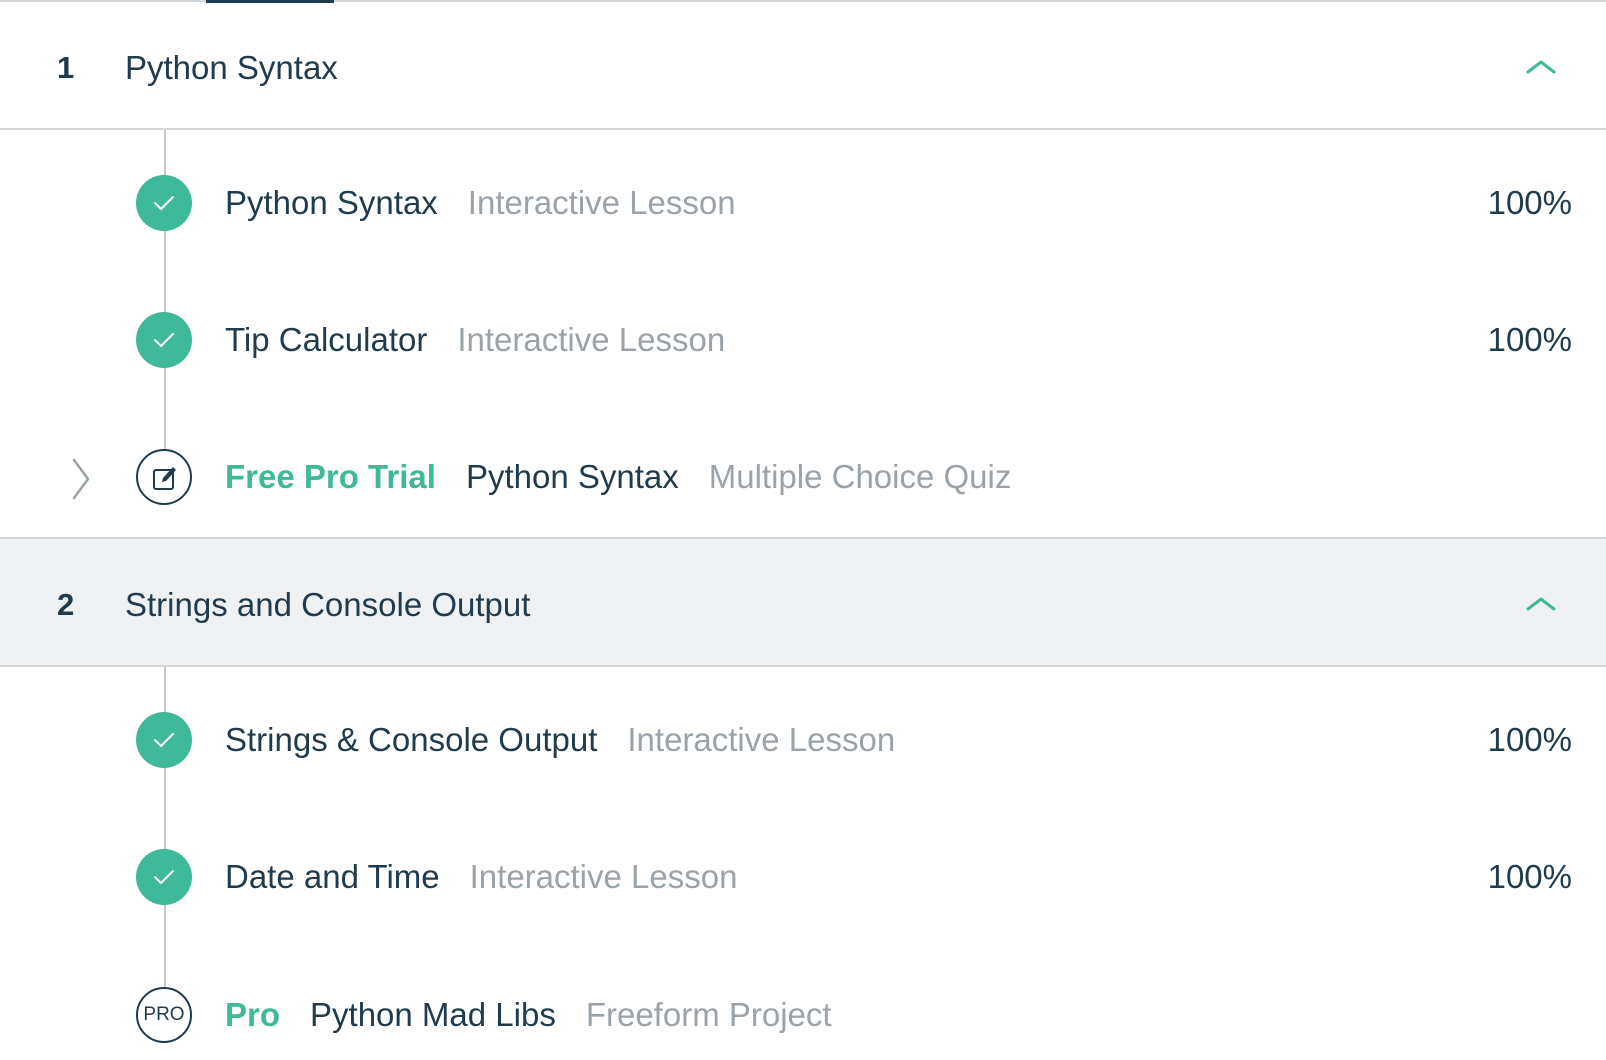  Describe the element at coordinates (326, 339) in the screenshot. I see `lesson-title: Tip Calculator` at that location.